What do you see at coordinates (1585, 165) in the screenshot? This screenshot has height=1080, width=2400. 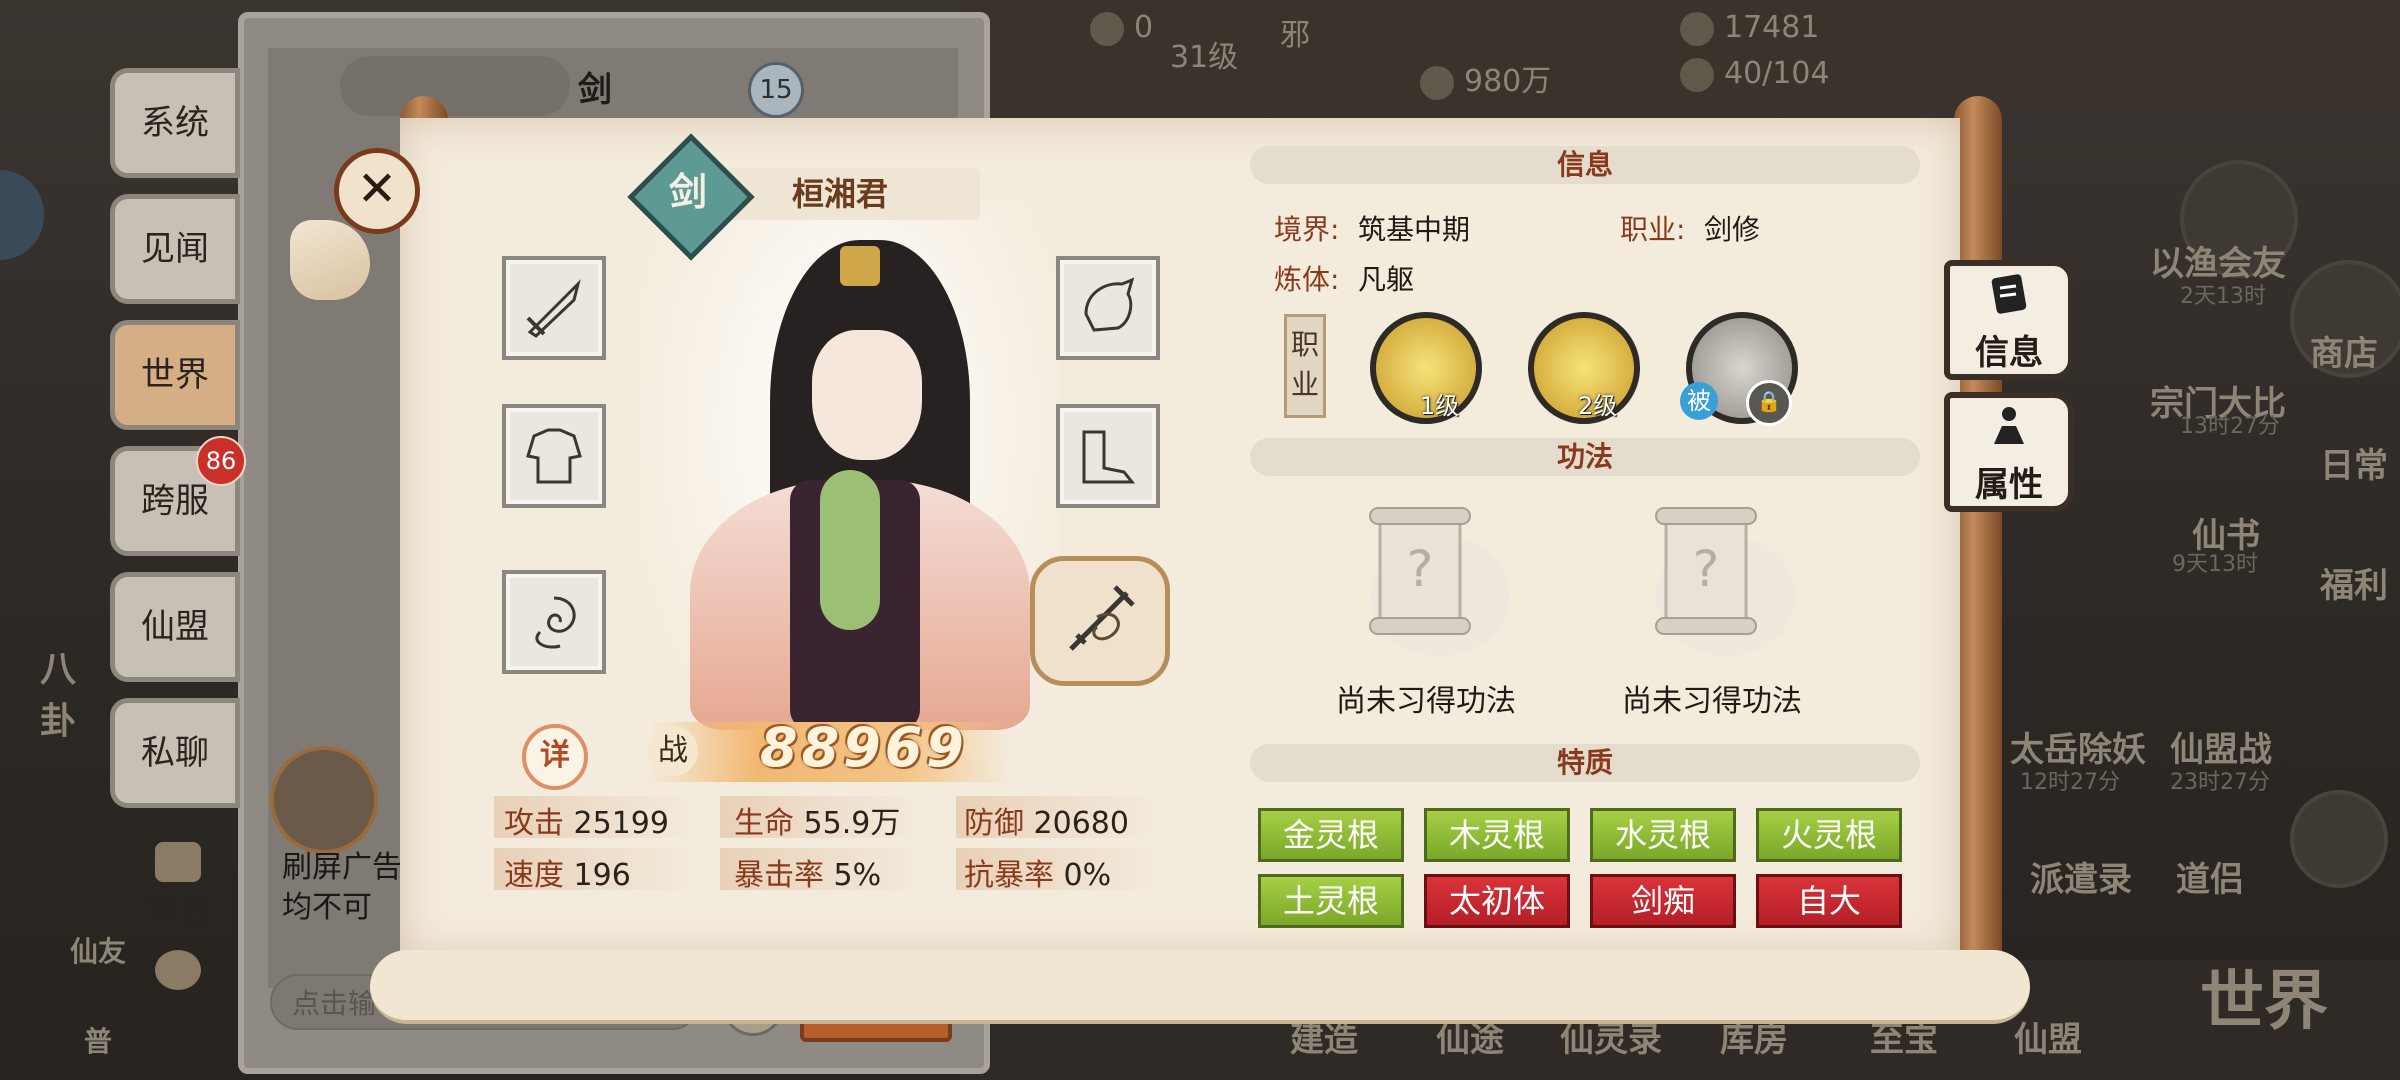 I see `section-info-header: 信息` at bounding box center [1585, 165].